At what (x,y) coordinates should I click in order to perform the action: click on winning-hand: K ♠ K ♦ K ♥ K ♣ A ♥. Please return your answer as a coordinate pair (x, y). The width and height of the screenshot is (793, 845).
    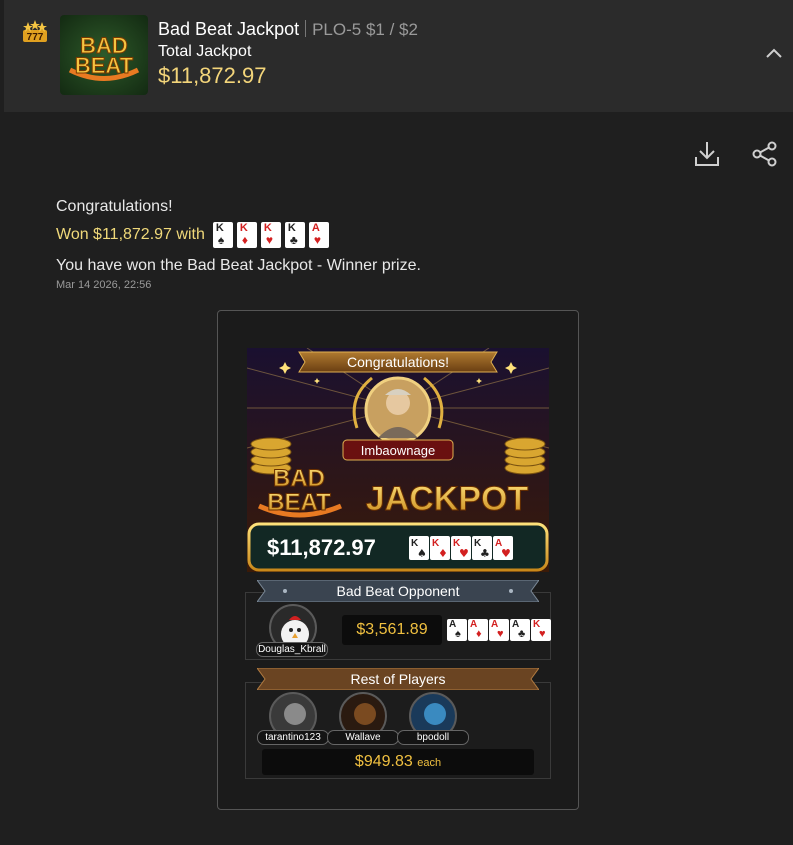
    Looking at the image, I should click on (269, 235).